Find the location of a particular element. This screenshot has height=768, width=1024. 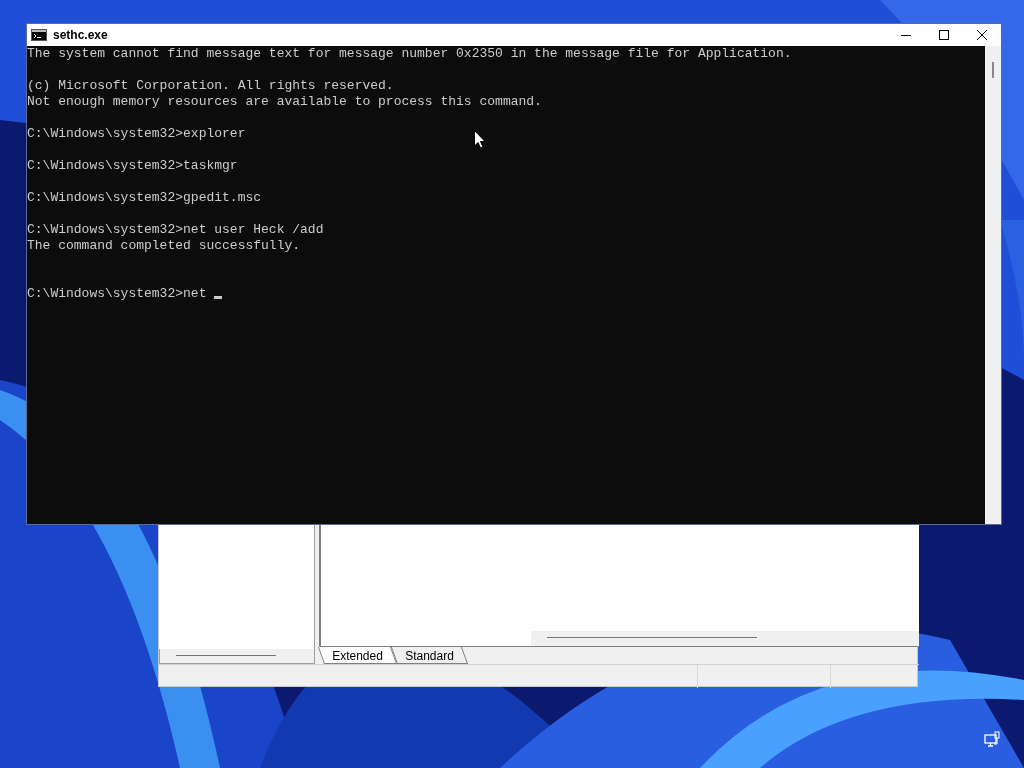

window-title: sethc.exe is located at coordinates (81, 35).